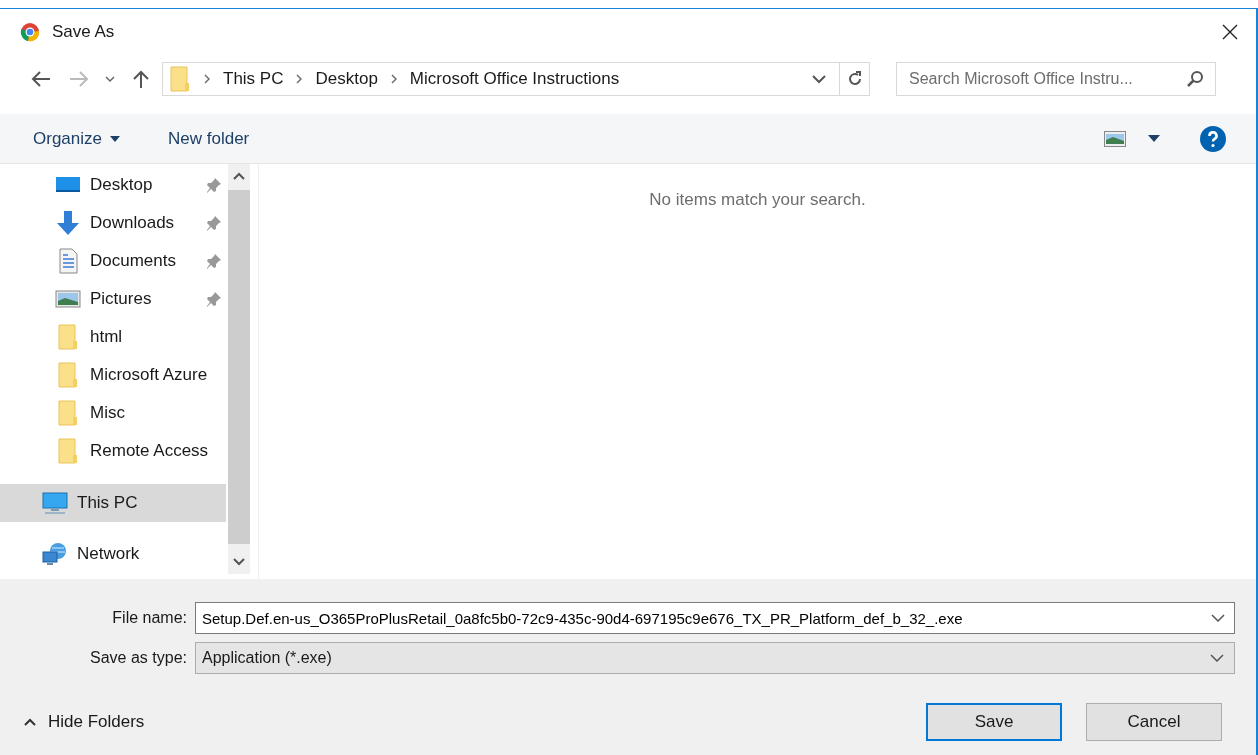 This screenshot has height=755, width=1258. Describe the element at coordinates (239, 176) in the screenshot. I see `scroll-up-icon` at that location.